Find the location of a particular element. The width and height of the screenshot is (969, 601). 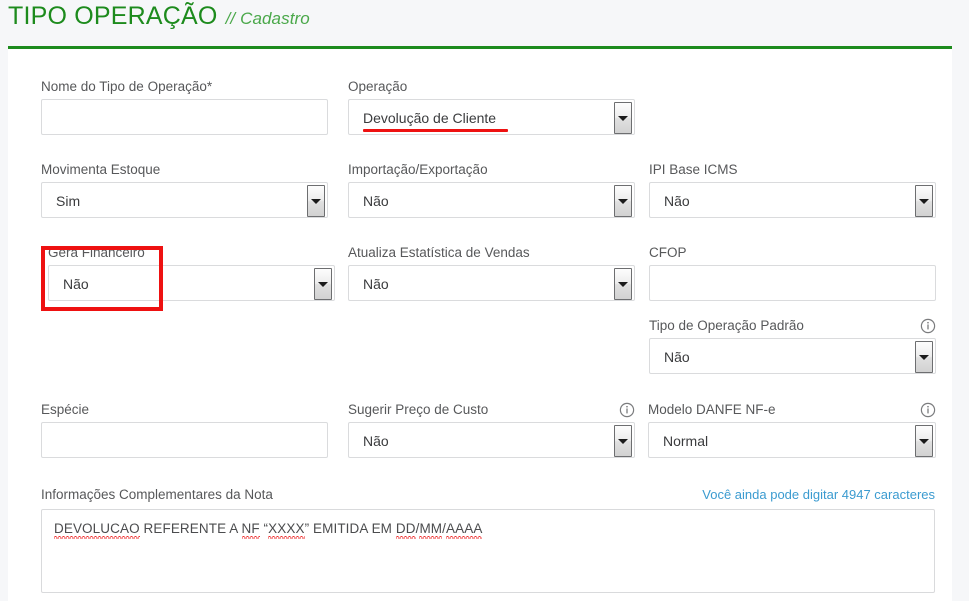

field-modelo-danfe-nfe: Modelo DANFE NF-e Normal is located at coordinates (792, 430).